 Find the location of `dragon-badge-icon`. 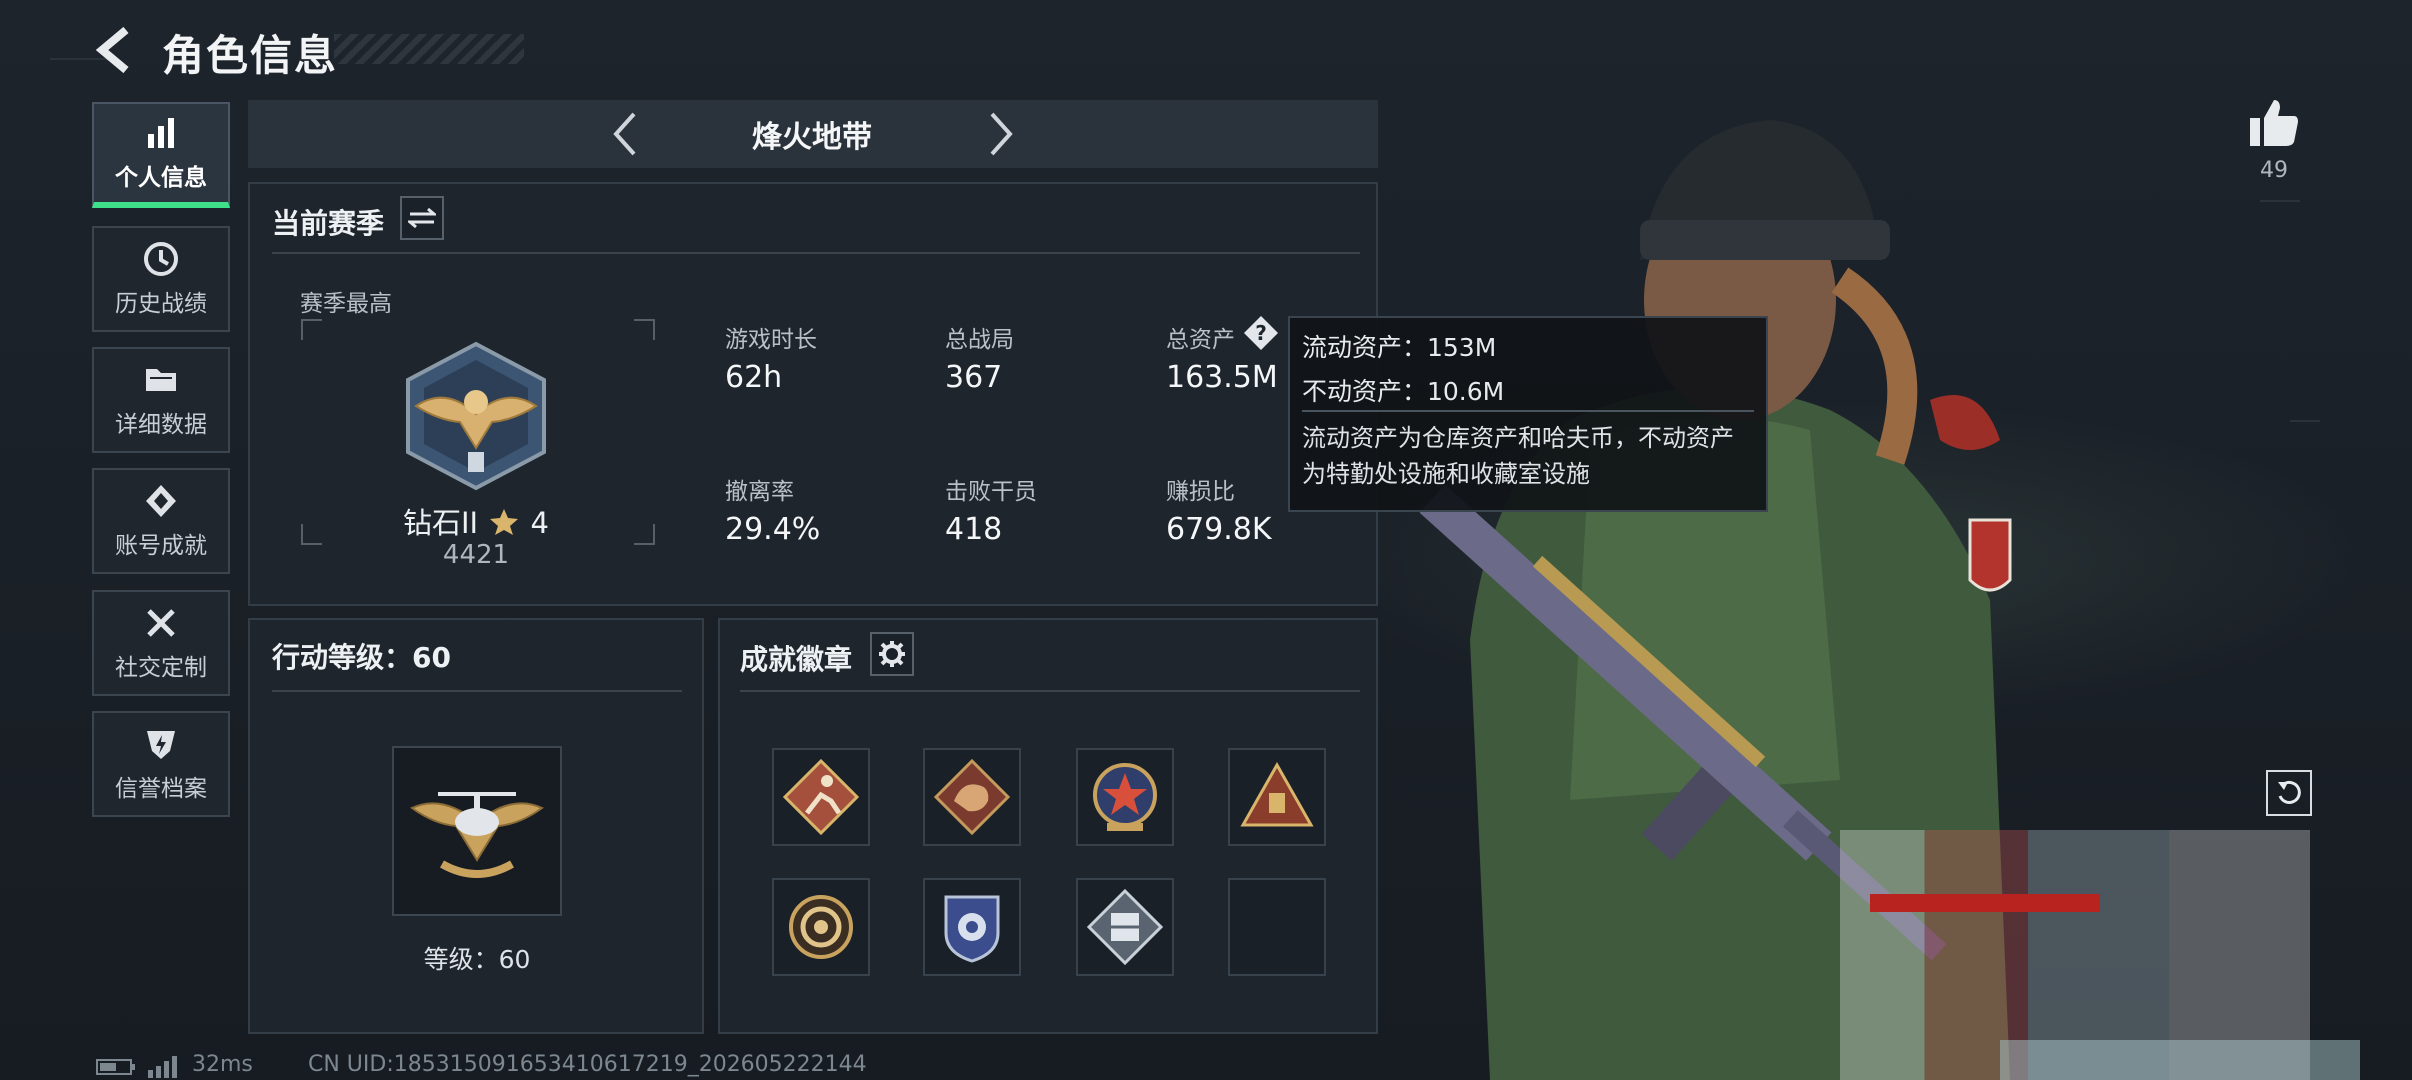

dragon-badge-icon is located at coordinates (972, 797).